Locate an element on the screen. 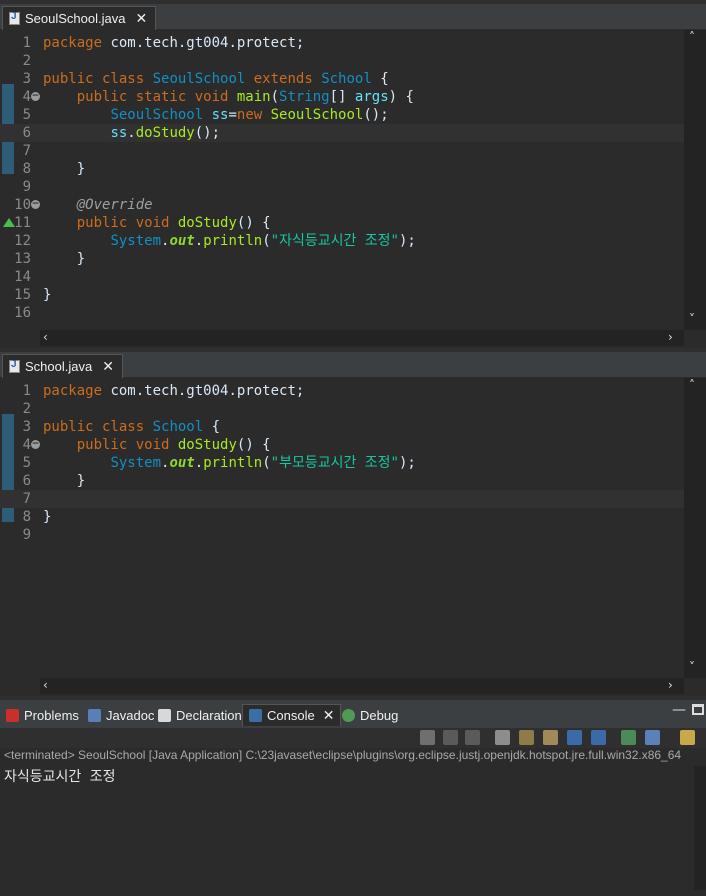  line-number: 14 is located at coordinates (22, 277).